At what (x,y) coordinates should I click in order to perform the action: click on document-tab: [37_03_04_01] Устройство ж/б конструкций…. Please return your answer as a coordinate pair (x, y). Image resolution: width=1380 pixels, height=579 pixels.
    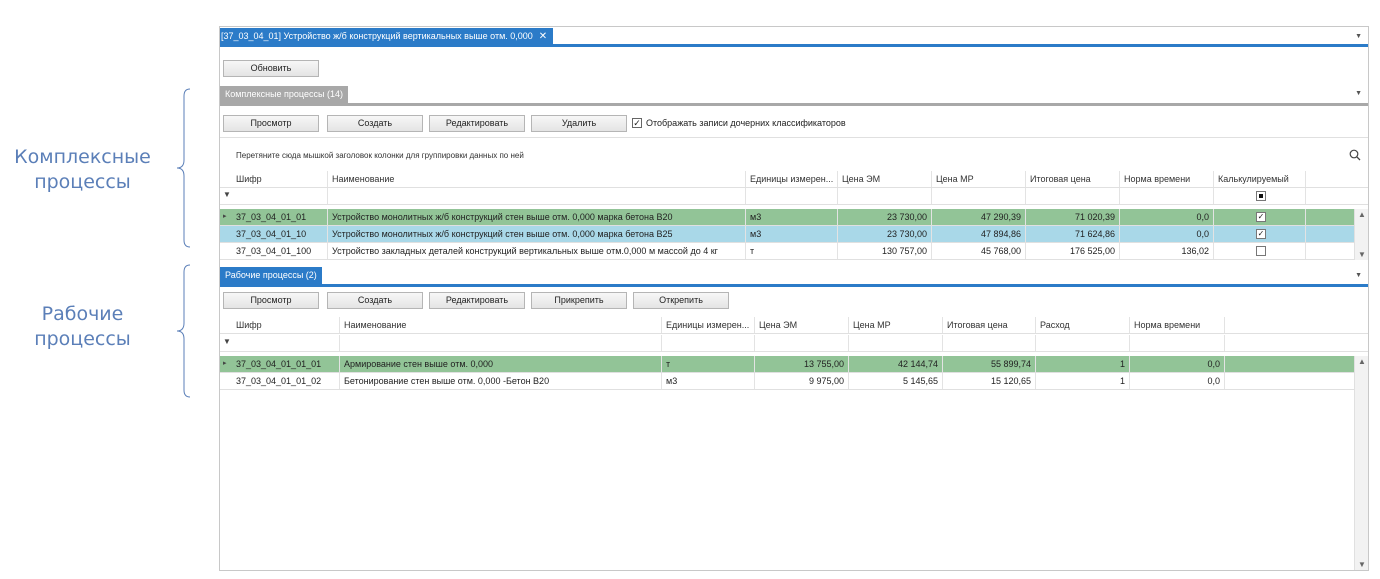
    Looking at the image, I should click on (387, 36).